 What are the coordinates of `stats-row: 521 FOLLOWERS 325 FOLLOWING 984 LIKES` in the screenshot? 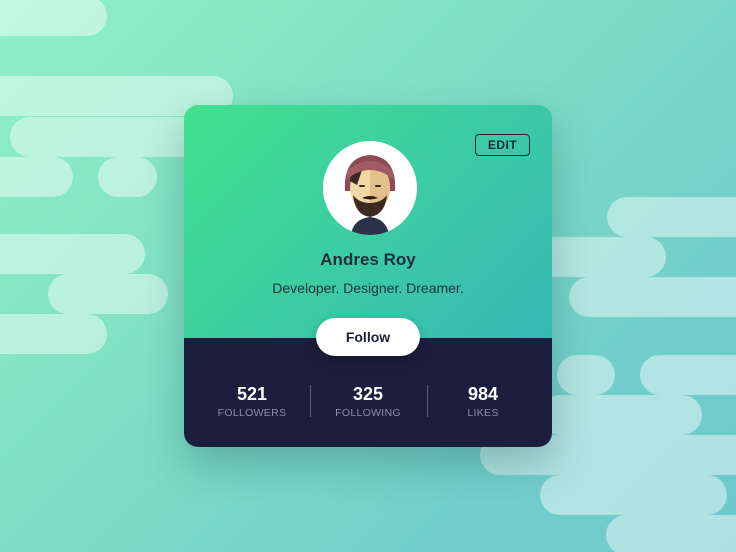 It's located at (368, 403).